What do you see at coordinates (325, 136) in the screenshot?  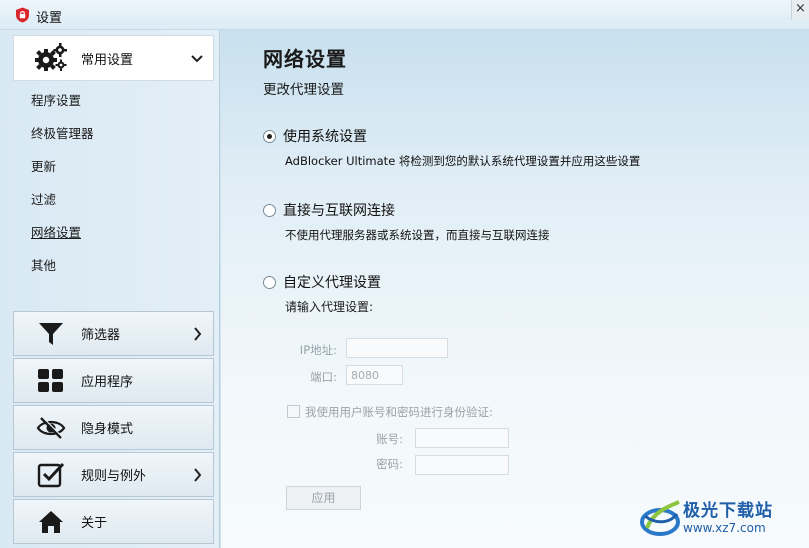 I see `option-label-system: 使用系统设置` at bounding box center [325, 136].